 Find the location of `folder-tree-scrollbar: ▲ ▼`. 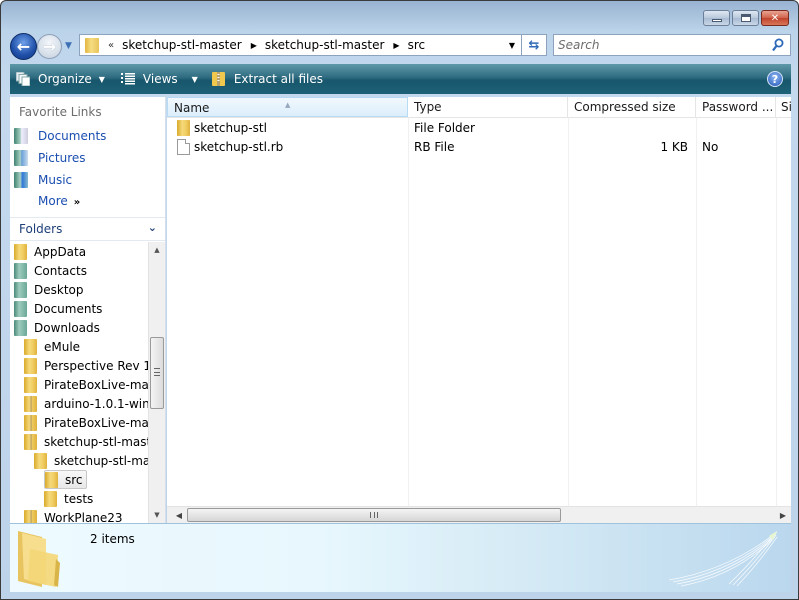

folder-tree-scrollbar: ▲ ▼ is located at coordinates (156, 382).